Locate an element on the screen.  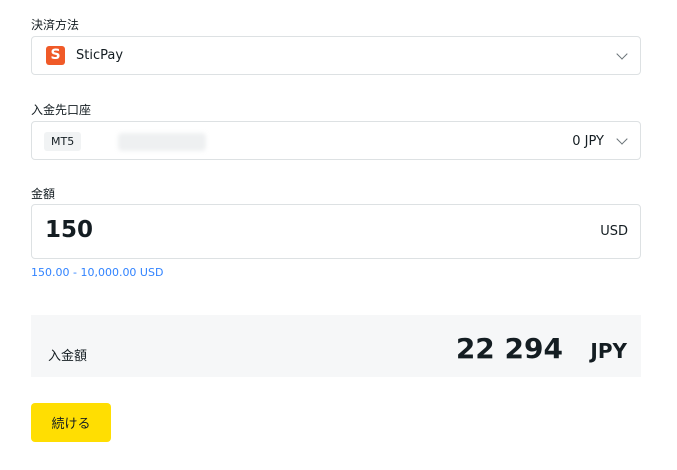
payment-method-value: SticPay is located at coordinates (100, 55).